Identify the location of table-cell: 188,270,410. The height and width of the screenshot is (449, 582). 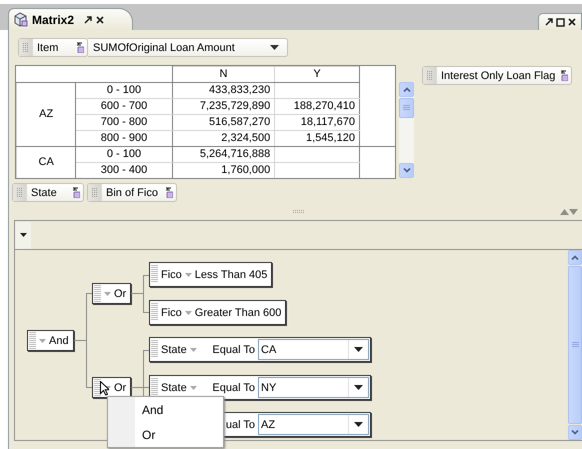
(317, 106).